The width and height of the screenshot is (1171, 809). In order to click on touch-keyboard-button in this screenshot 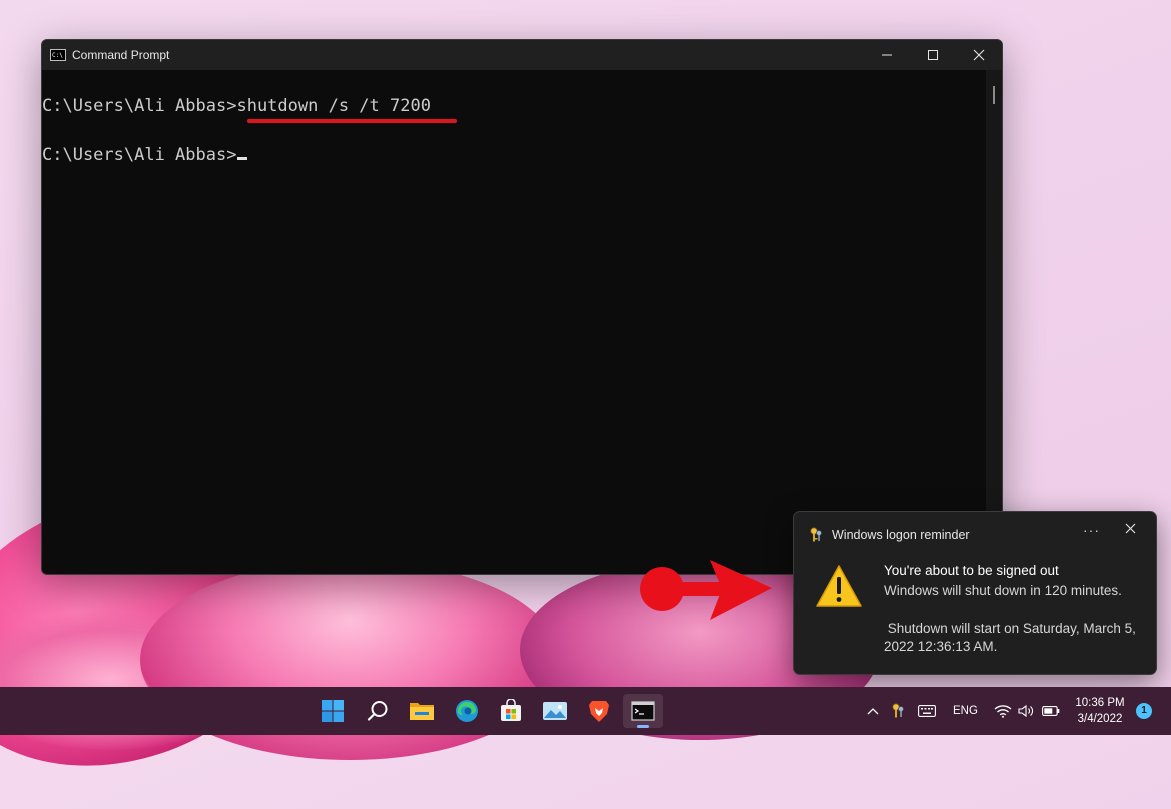, I will do `click(927, 711)`.